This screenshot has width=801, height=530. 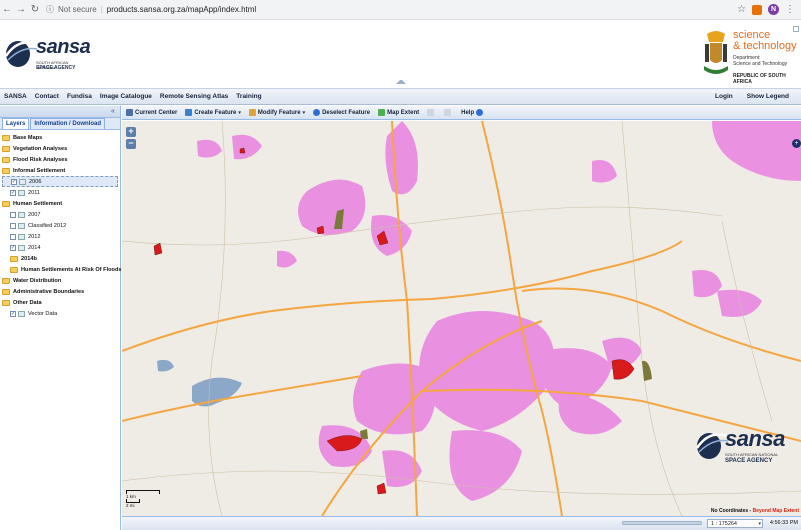 I want to click on scale-select: 1 : 175264 ▾, so click(x=735, y=523).